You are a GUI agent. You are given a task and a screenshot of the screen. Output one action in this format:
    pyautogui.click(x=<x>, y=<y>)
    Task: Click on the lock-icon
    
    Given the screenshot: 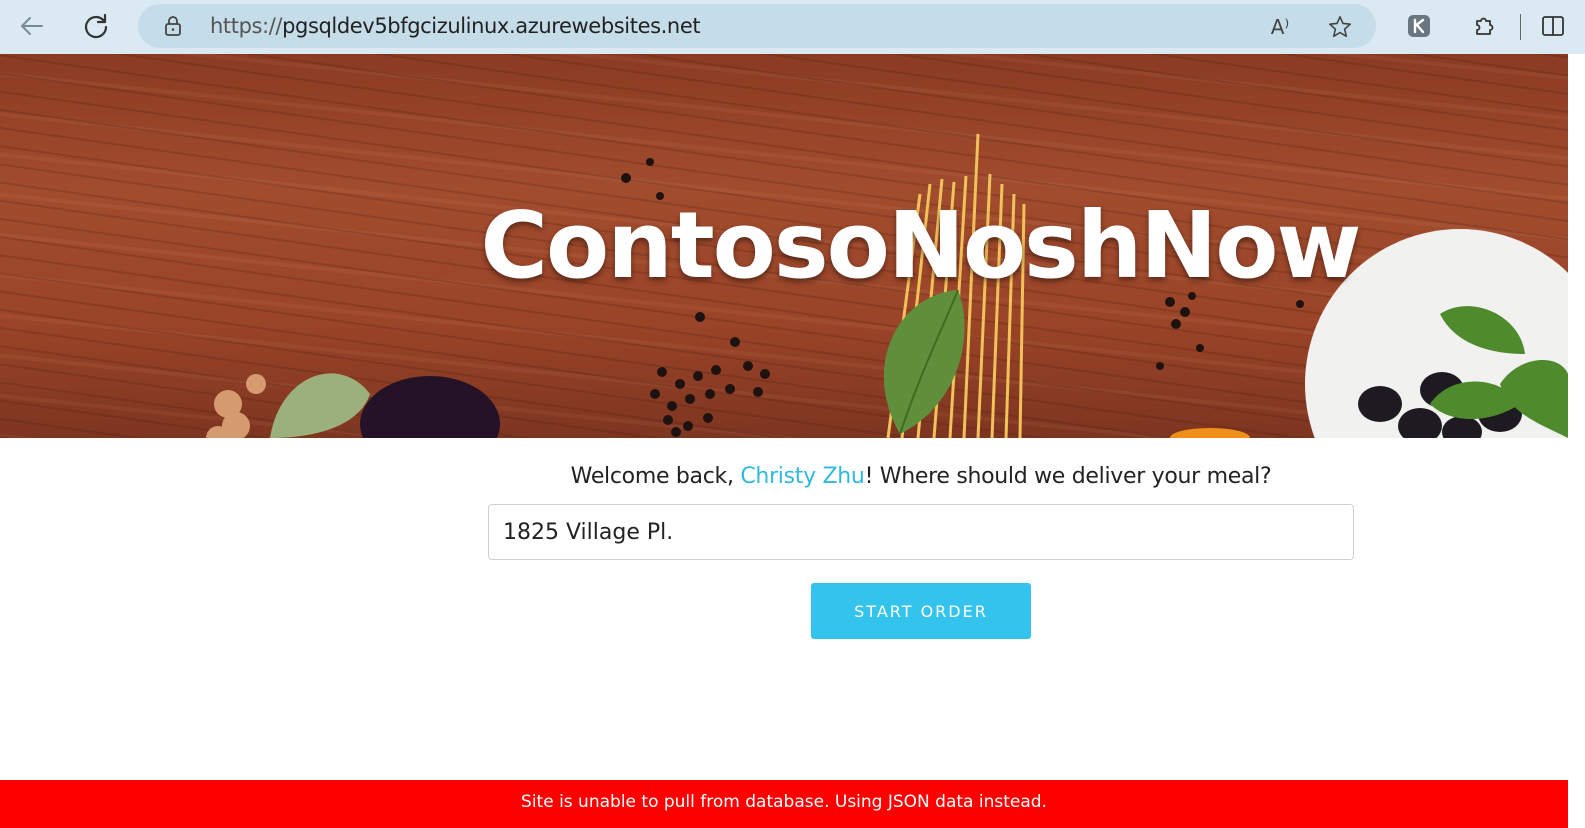 What is the action you would take?
    pyautogui.click(x=173, y=26)
    